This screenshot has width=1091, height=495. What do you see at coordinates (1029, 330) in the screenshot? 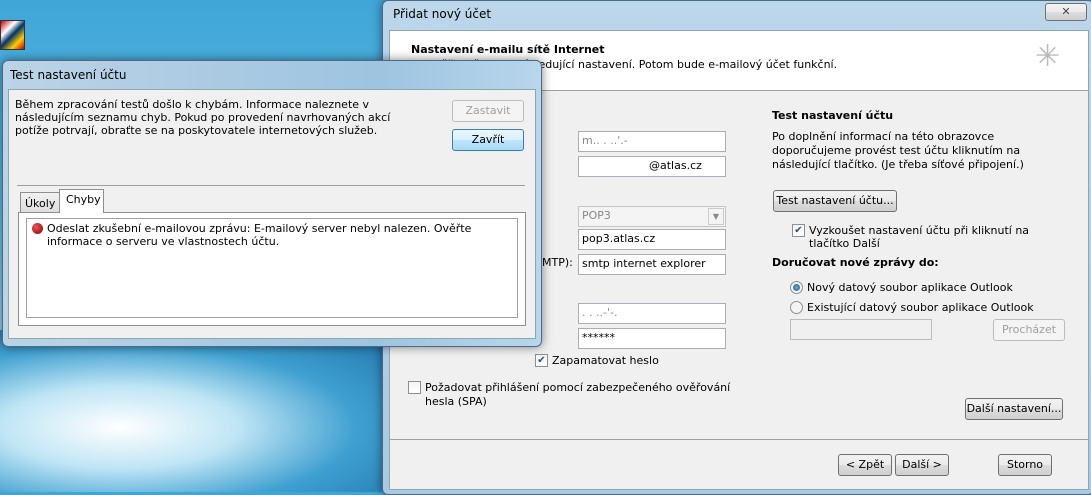
I see `browse-button: Procházet` at bounding box center [1029, 330].